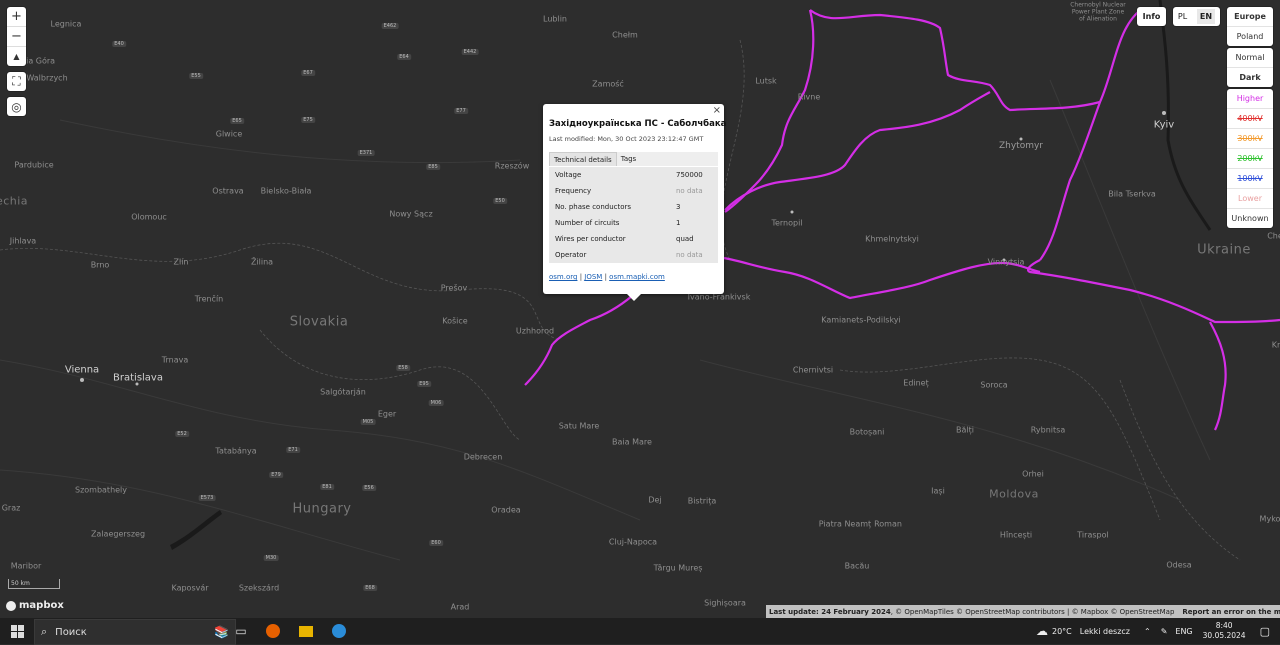  Describe the element at coordinates (633, 191) in the screenshot. I see `table-row: Frequency no data` at that location.